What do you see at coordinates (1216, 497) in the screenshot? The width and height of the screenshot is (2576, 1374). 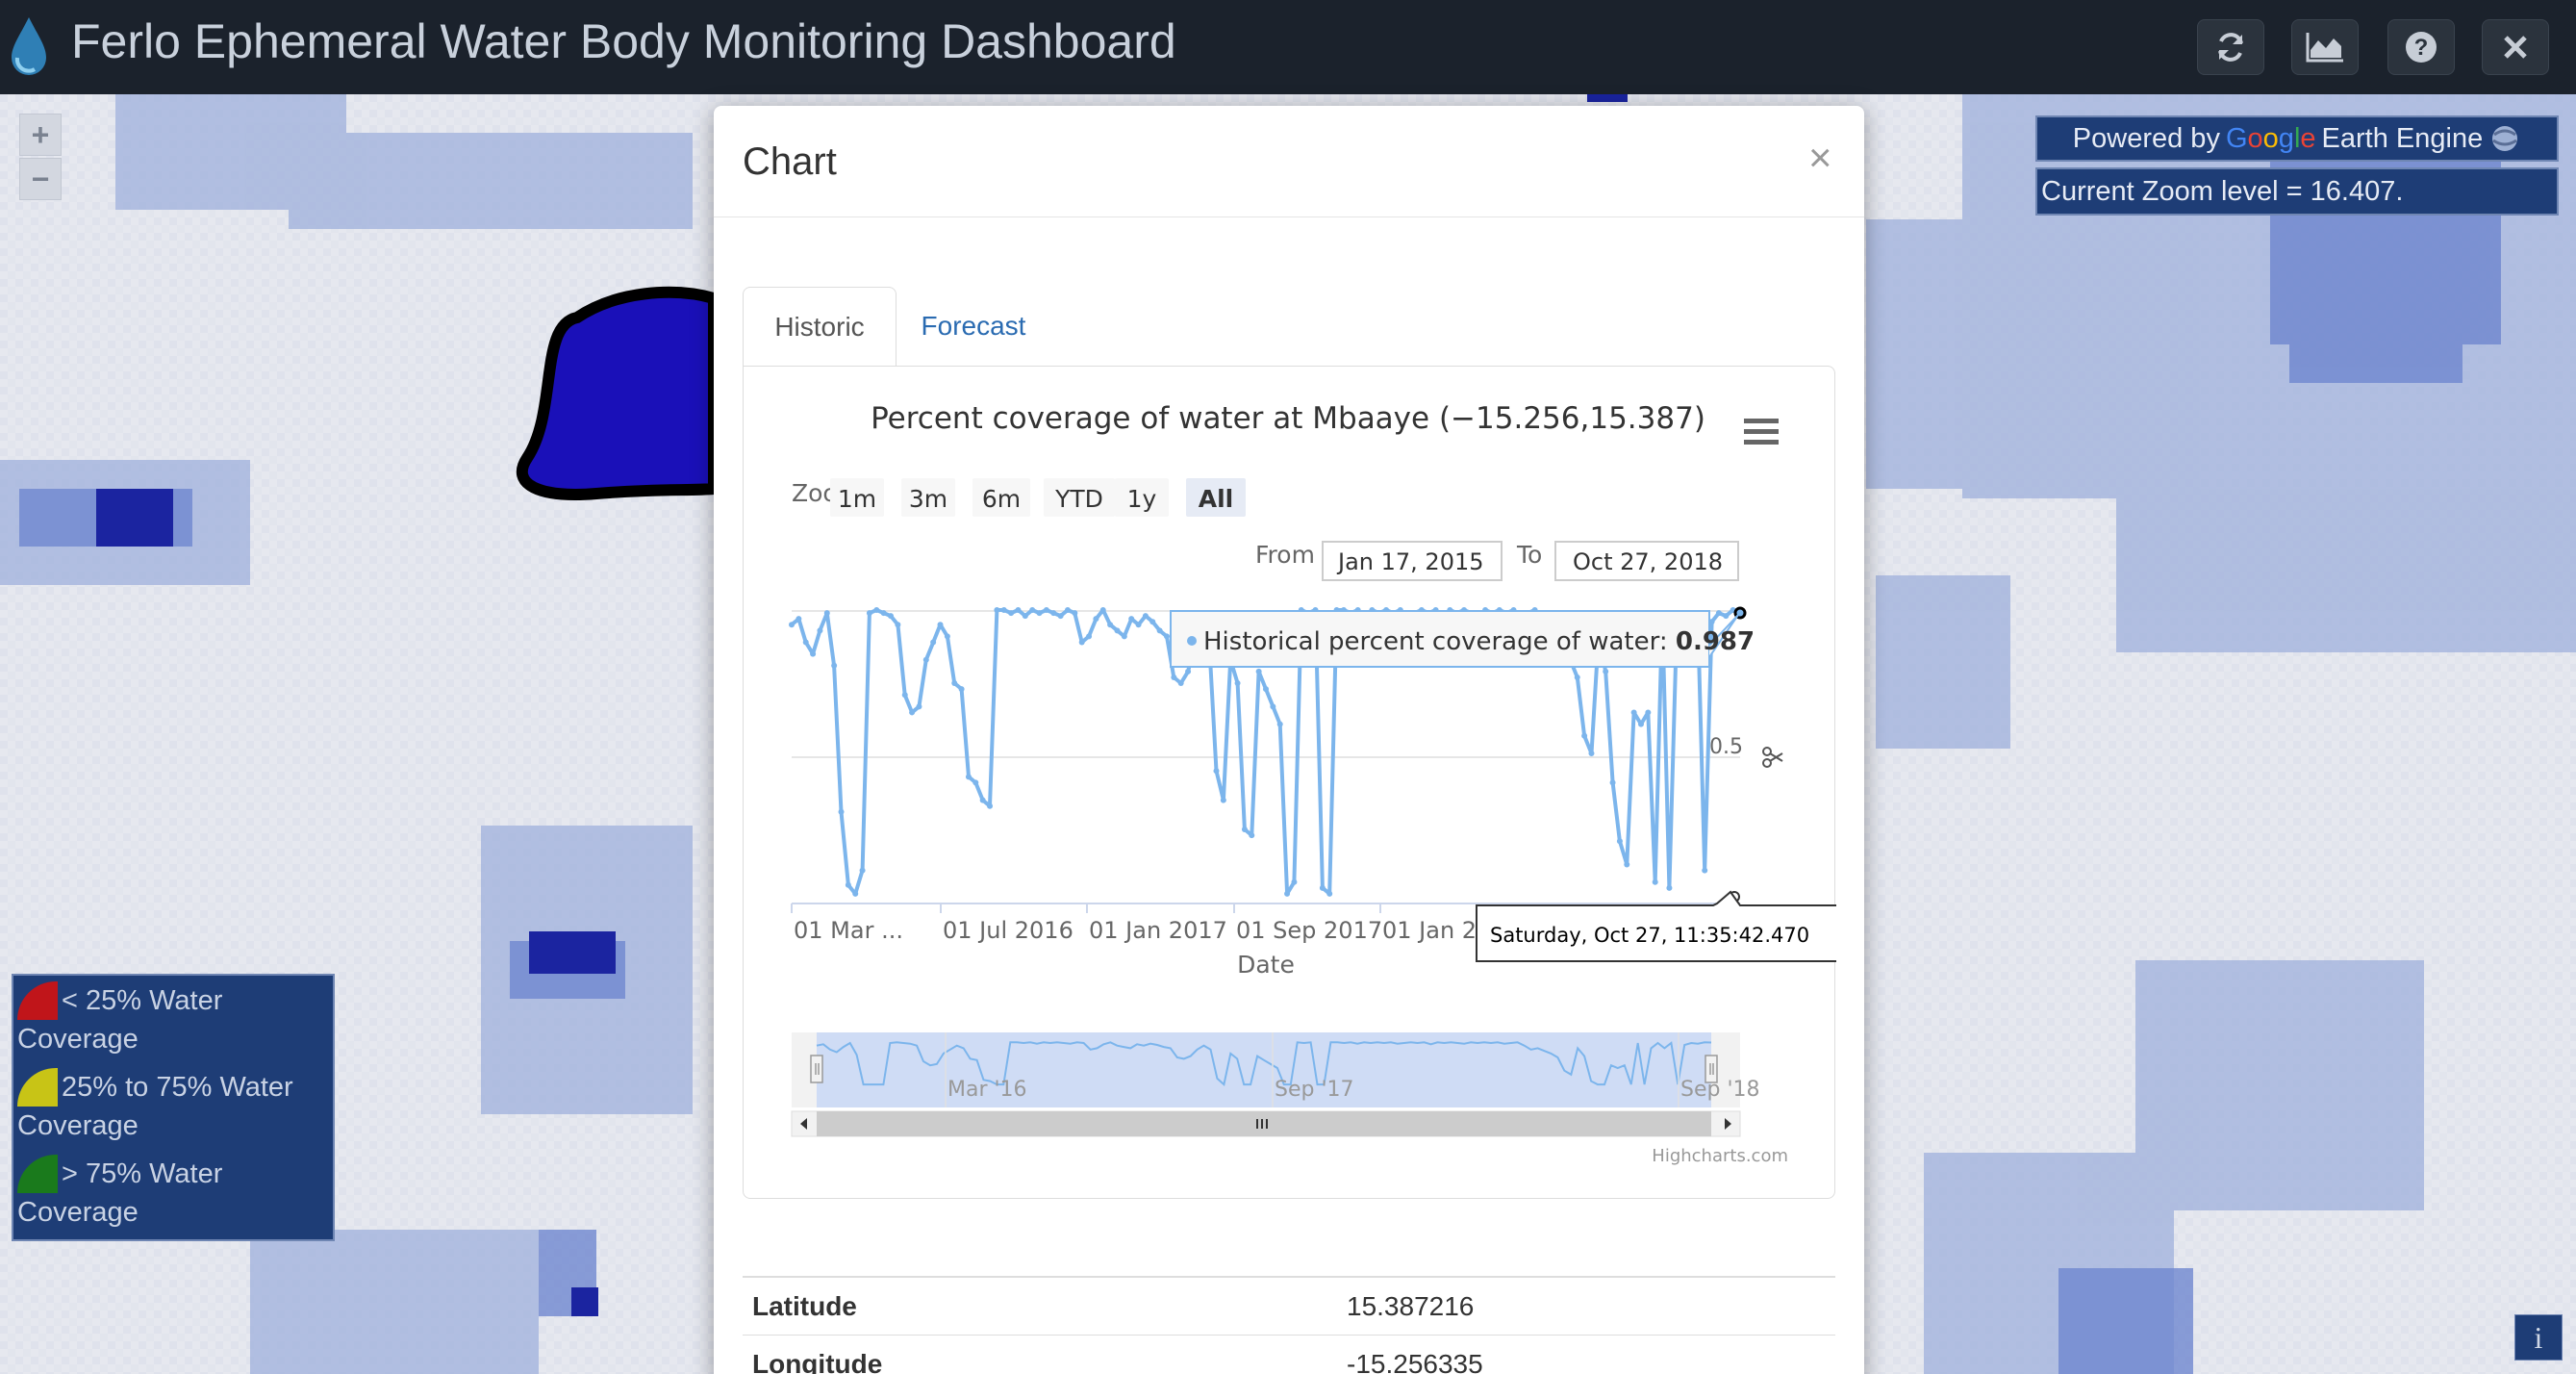 I see `zoom-button-all: All` at bounding box center [1216, 497].